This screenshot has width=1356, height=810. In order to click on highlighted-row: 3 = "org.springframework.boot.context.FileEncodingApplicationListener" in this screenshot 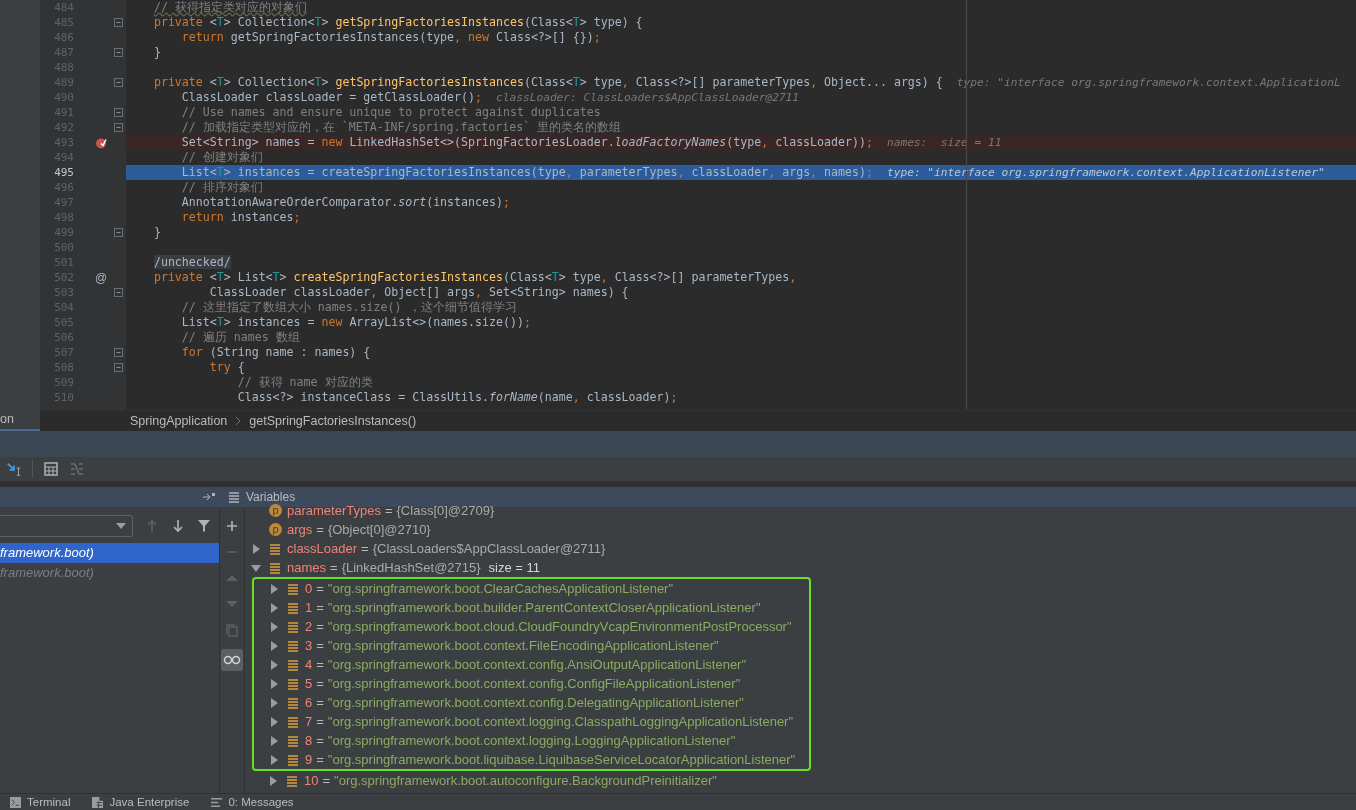, I will do `click(531, 646)`.